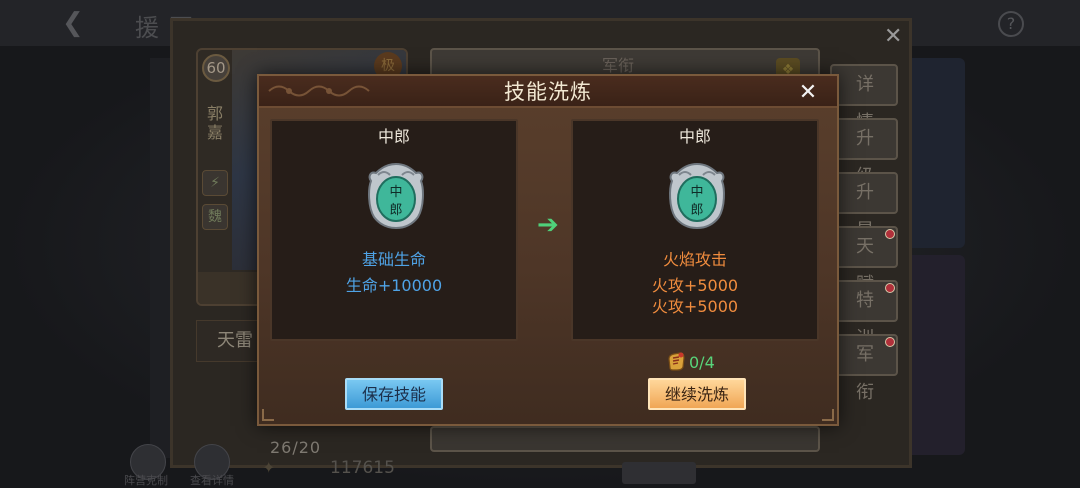 The height and width of the screenshot is (488, 1080). Describe the element at coordinates (697, 394) in the screenshot. I see `continue-refine-button: 继续洗炼` at that location.